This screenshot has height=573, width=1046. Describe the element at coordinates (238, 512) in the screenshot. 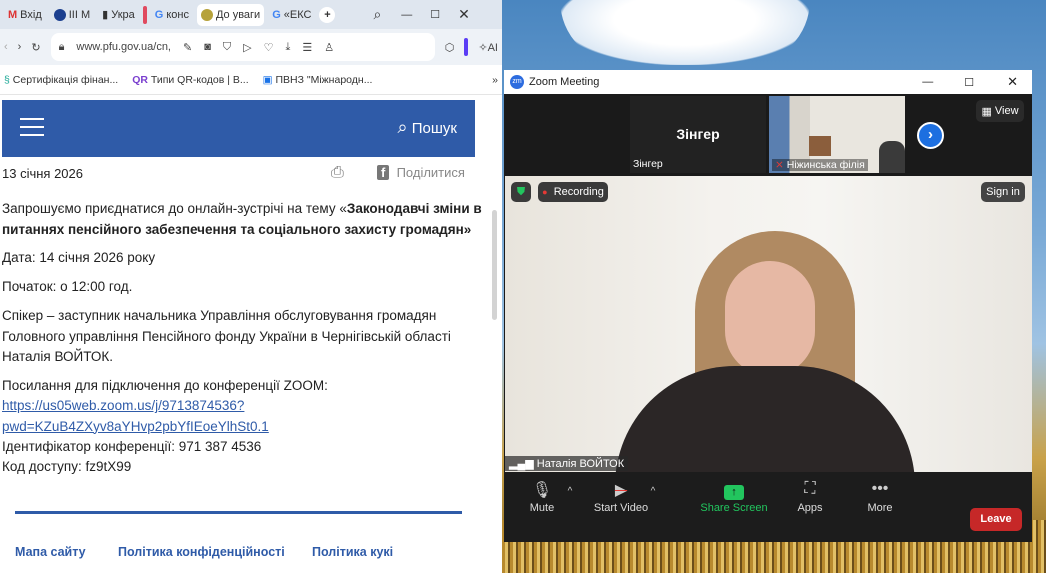

I see `footer-divider` at that location.